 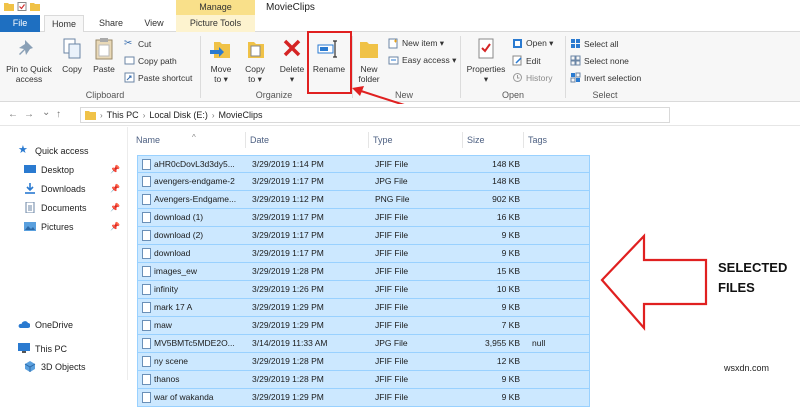 What do you see at coordinates (150, 60) in the screenshot?
I see `copy-path-button: Copy path` at bounding box center [150, 60].